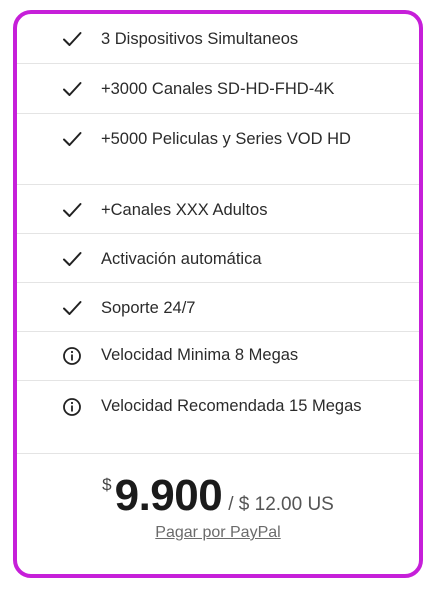 The width and height of the screenshot is (433, 592). What do you see at coordinates (181, 259) in the screenshot?
I see `feature-label: Activación automática` at bounding box center [181, 259].